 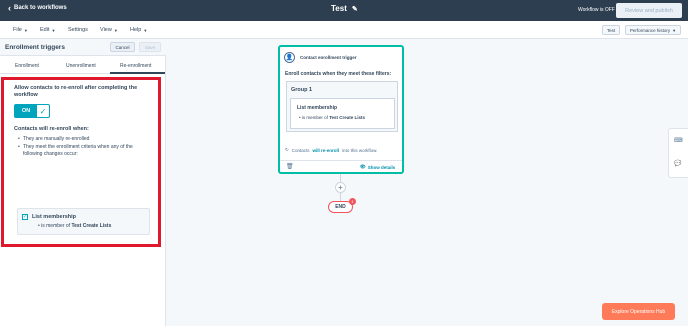 I want to click on menu-edit: Edit ▼, so click(x=47, y=30).